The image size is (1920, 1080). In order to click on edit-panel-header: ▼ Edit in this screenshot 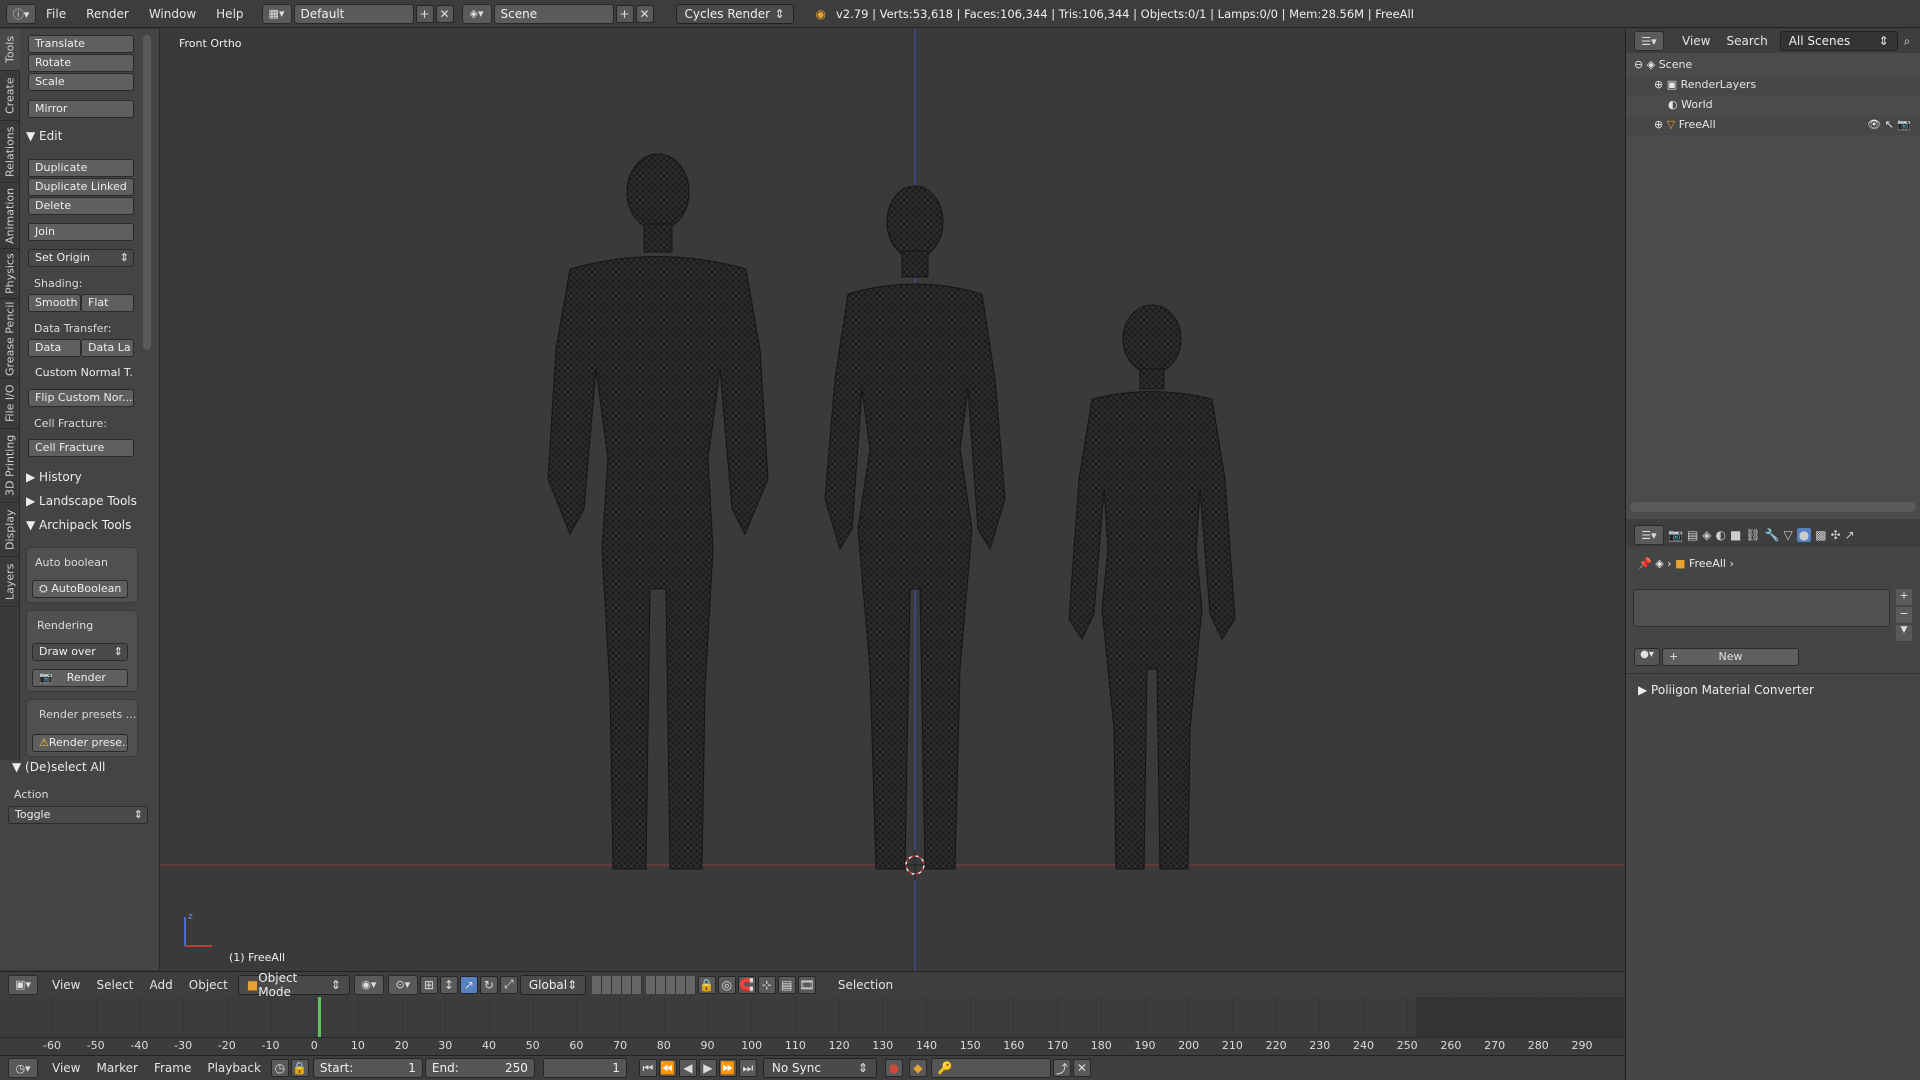, I will do `click(44, 136)`.